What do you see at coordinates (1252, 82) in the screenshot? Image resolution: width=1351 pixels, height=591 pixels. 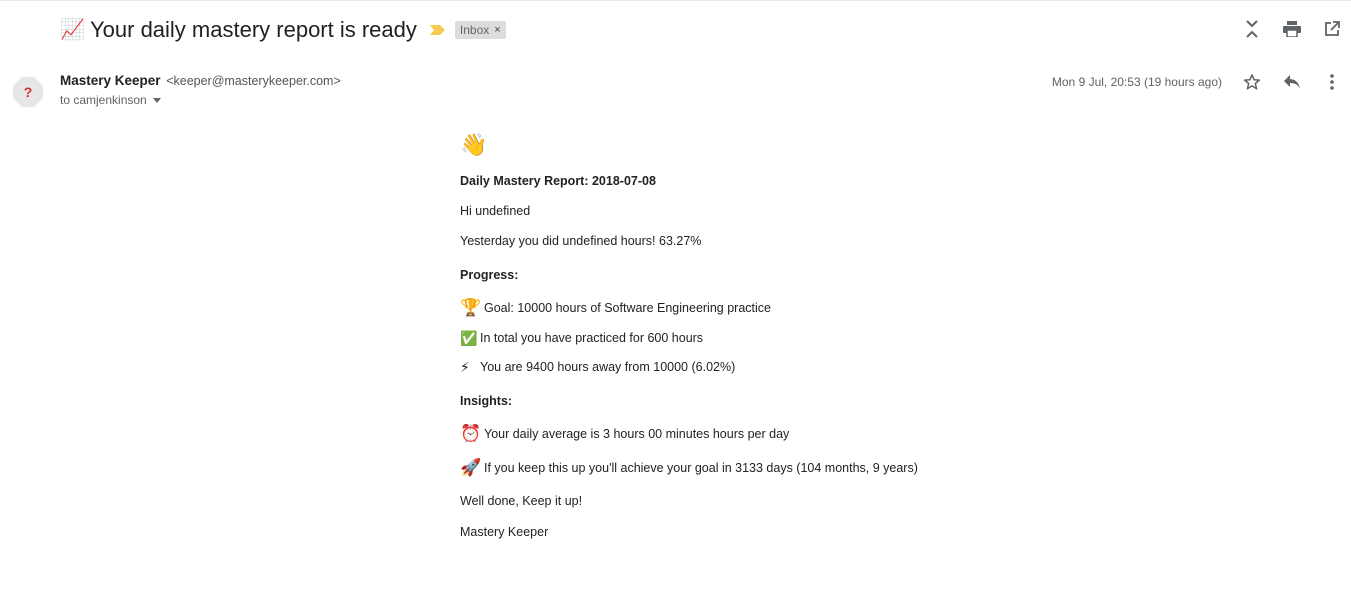 I see `star-icon` at bounding box center [1252, 82].